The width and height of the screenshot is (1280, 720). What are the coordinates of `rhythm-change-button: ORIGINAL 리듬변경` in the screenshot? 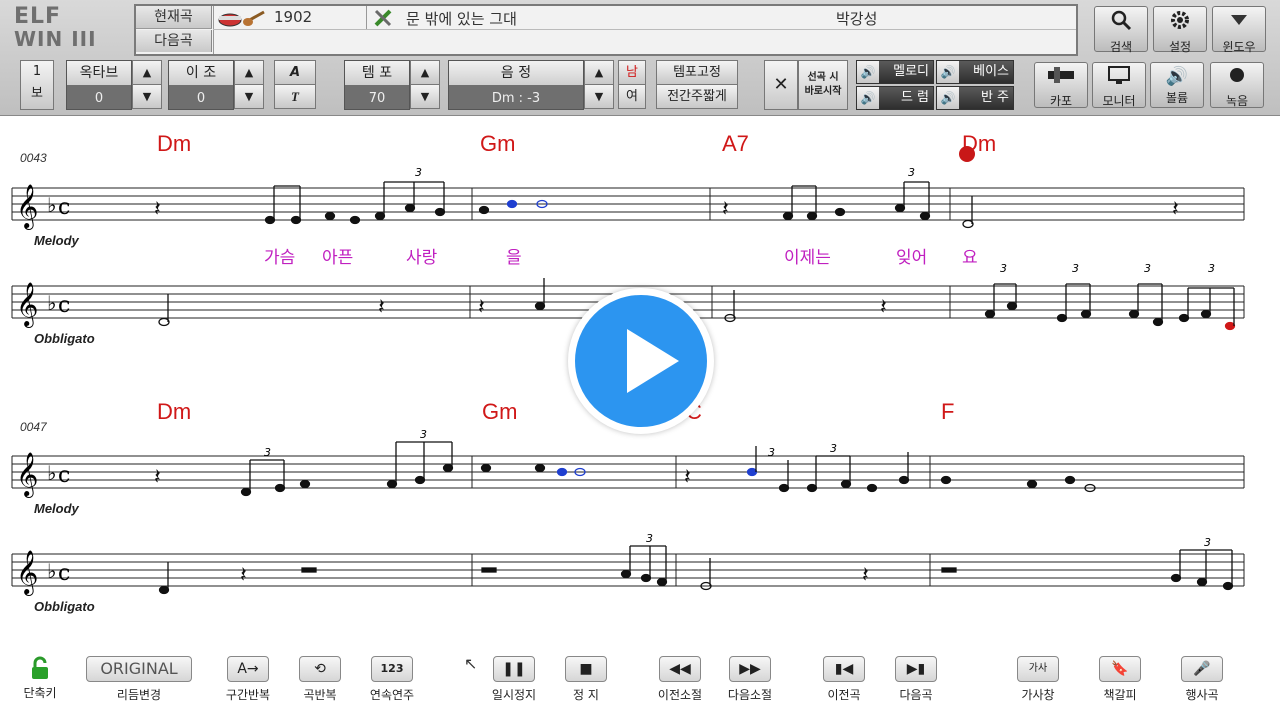 It's located at (139, 679).